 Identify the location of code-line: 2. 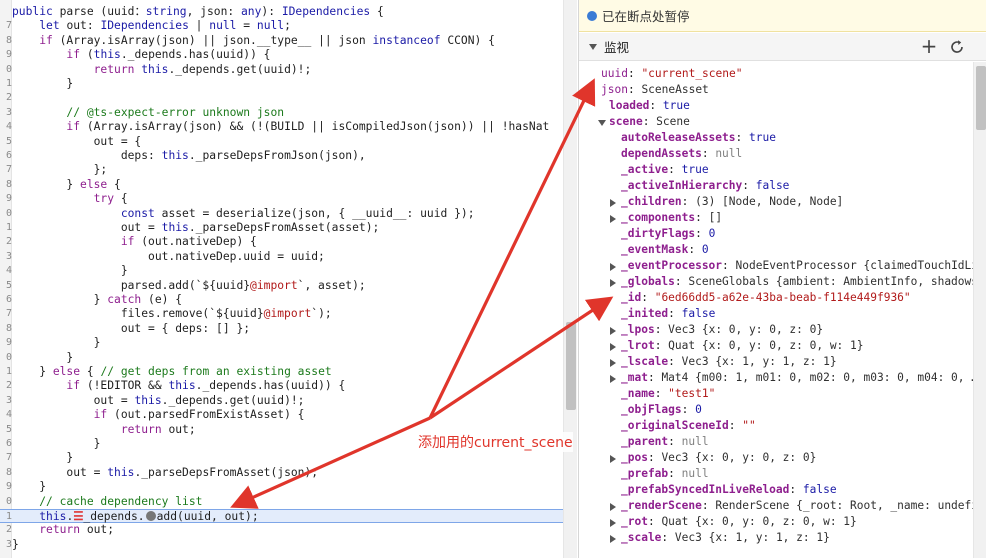
(281, 98).